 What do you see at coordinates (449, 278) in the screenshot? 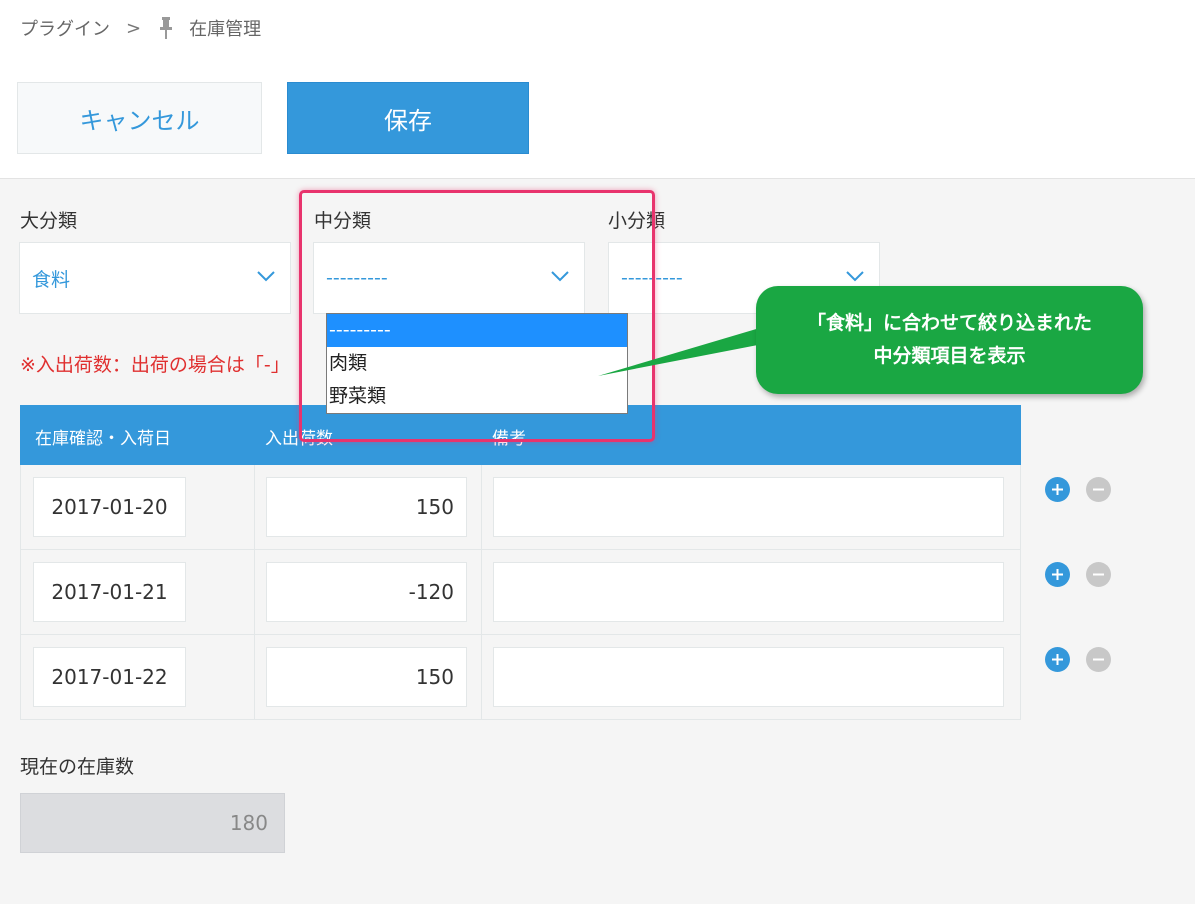
I see `middle-category-select: ---------` at bounding box center [449, 278].